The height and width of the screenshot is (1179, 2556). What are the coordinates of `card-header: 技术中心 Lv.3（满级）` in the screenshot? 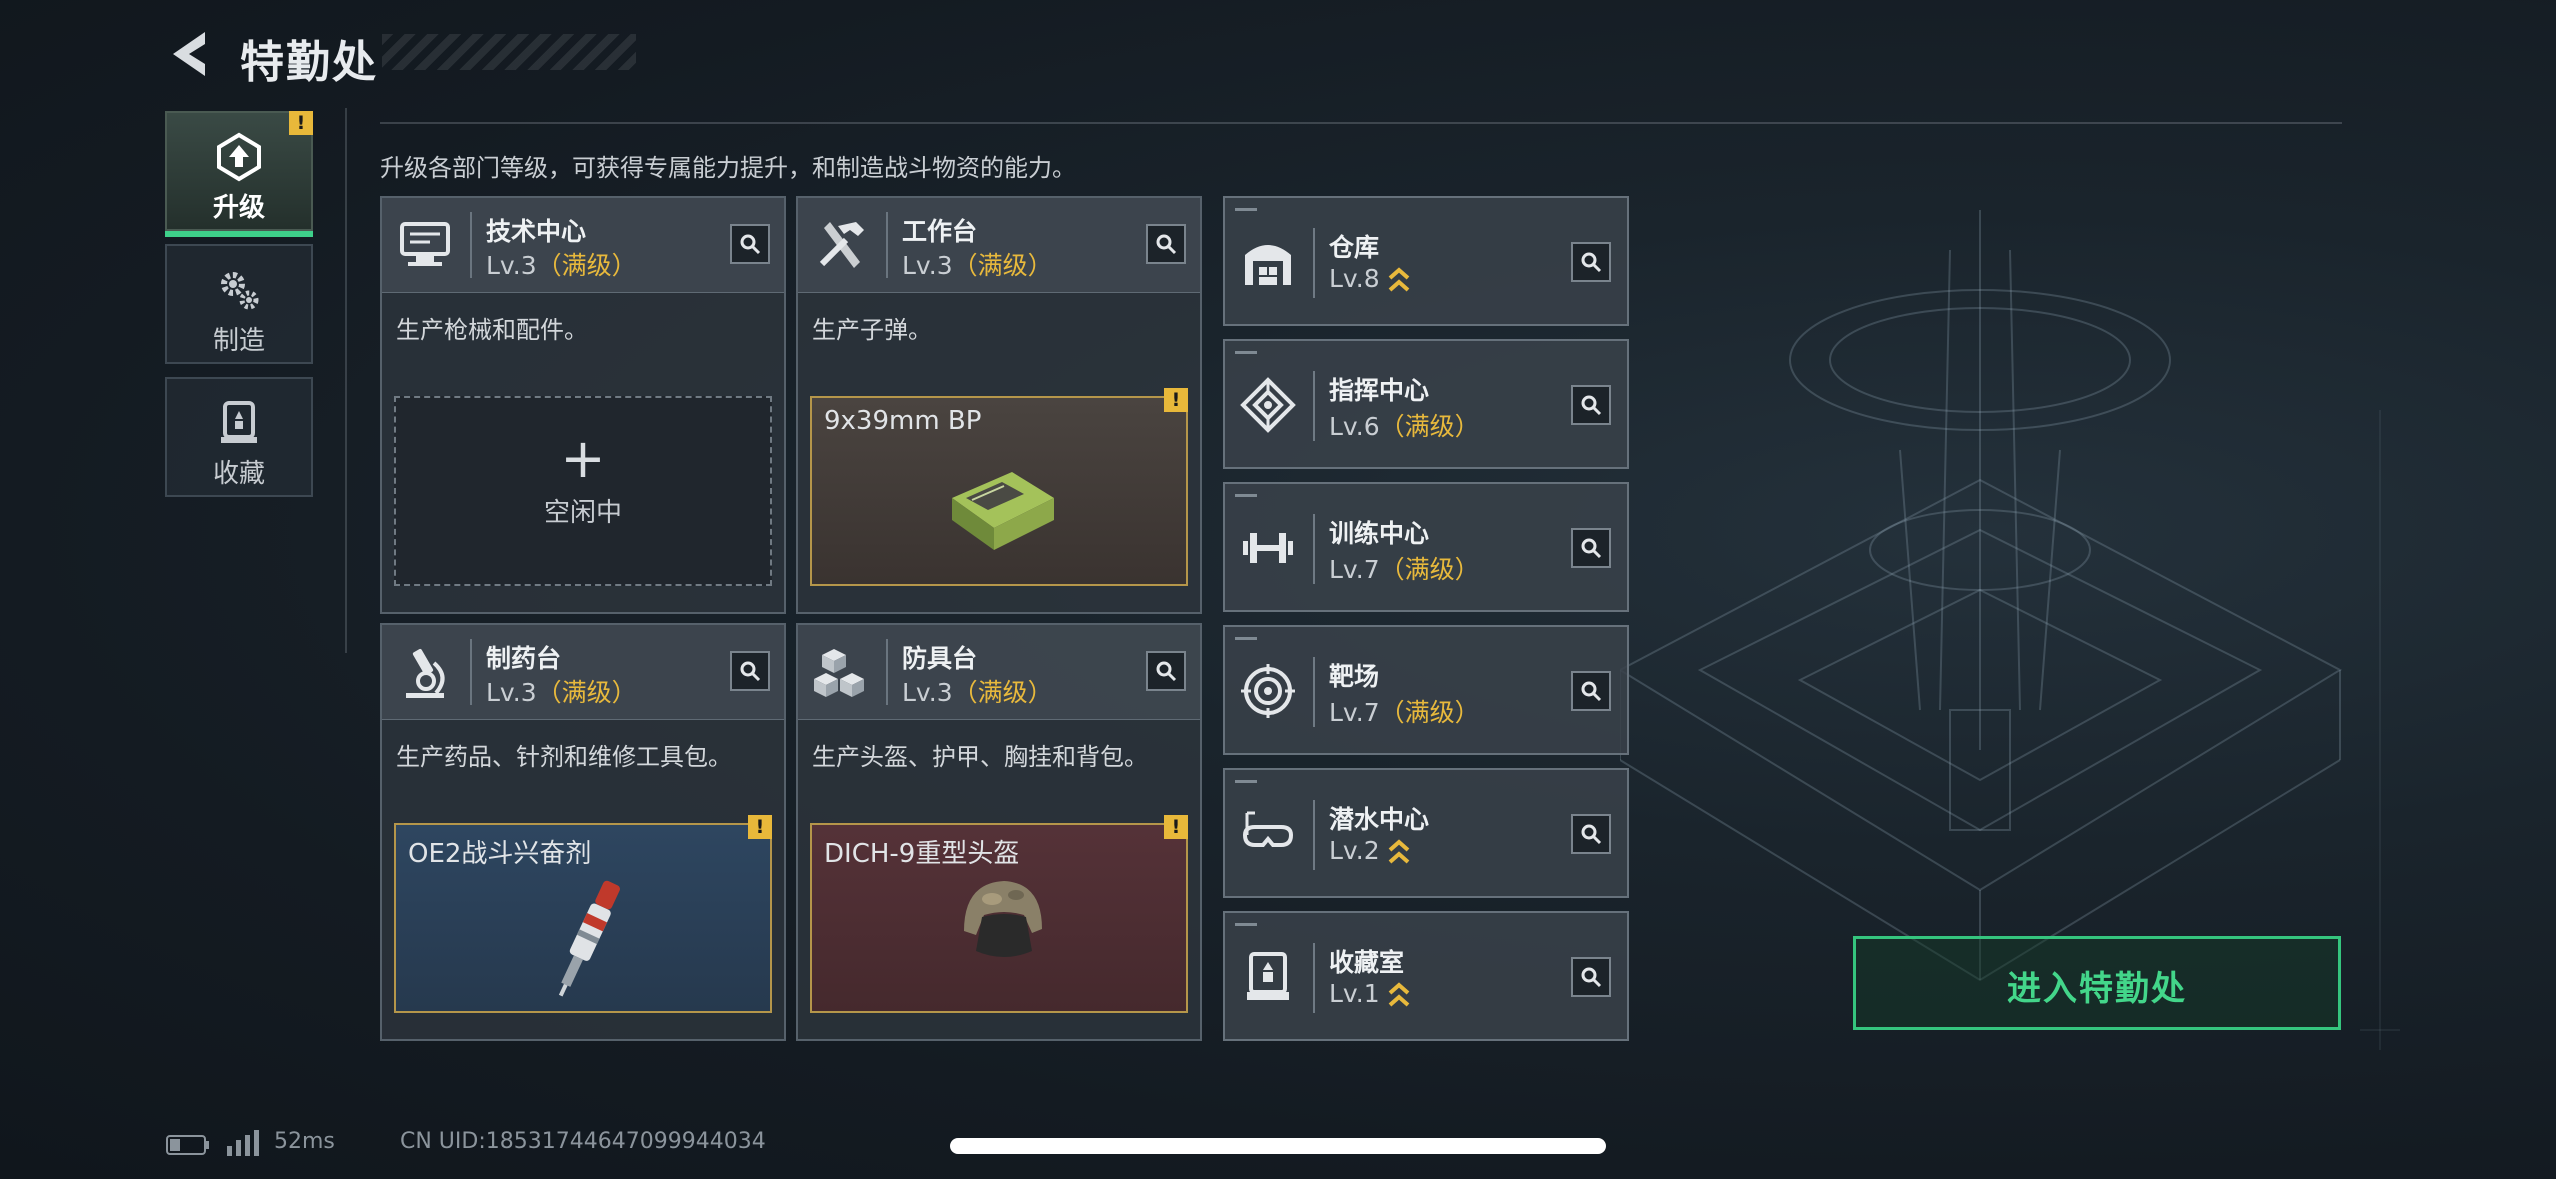 It's located at (583, 245).